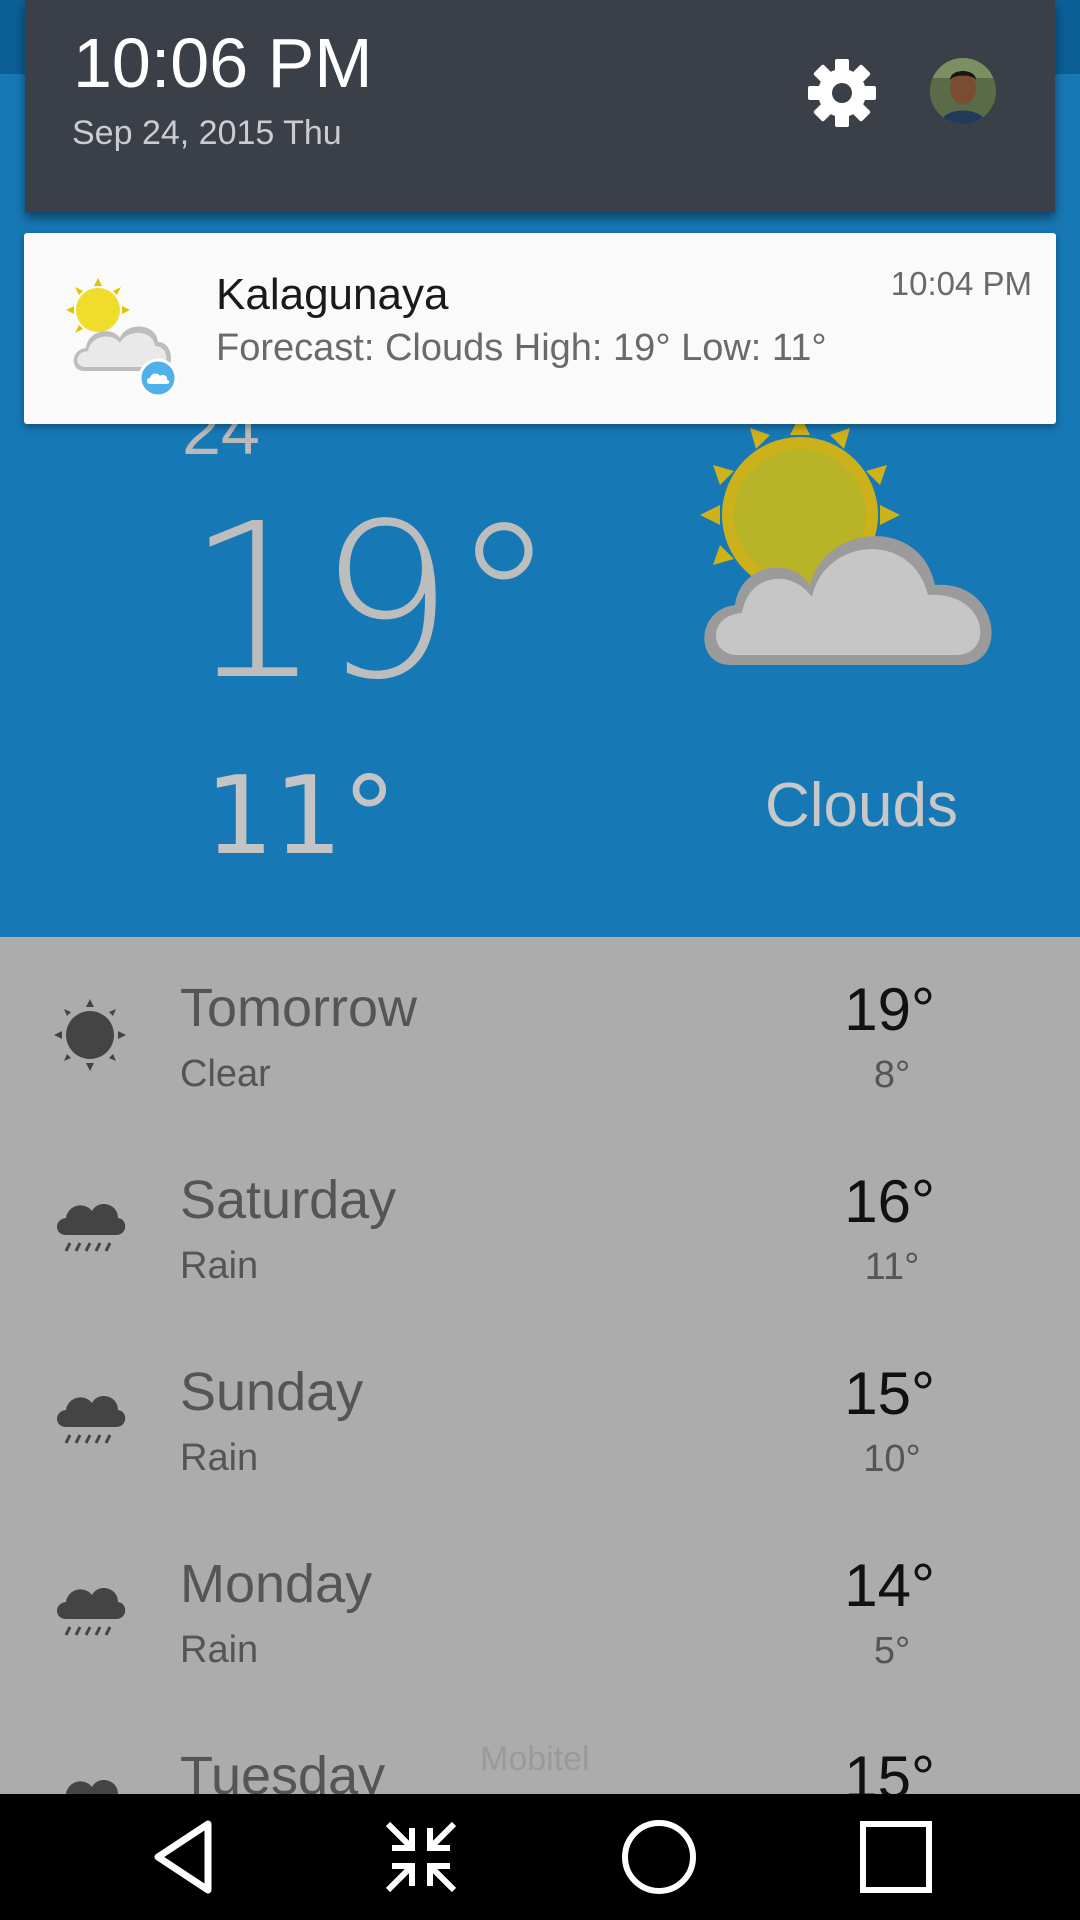  I want to click on forecast-row-tomorrow: Tomorrow Clear 19° 8°, so click(540, 1033).